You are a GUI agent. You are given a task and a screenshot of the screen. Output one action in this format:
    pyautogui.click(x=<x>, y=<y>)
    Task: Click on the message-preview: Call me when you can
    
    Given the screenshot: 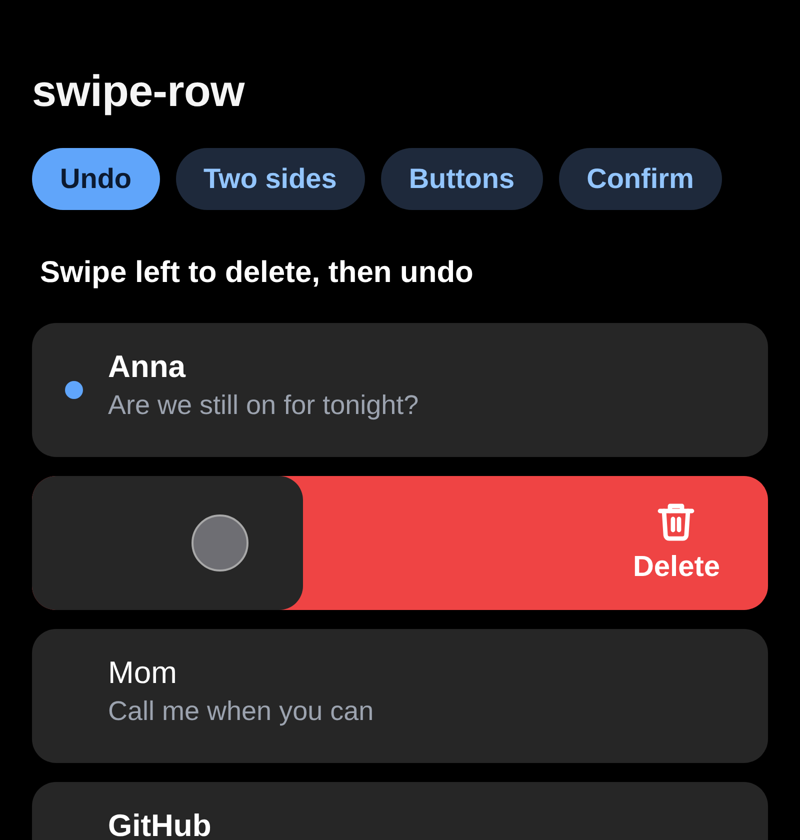 What is the action you would take?
    pyautogui.click(x=241, y=711)
    